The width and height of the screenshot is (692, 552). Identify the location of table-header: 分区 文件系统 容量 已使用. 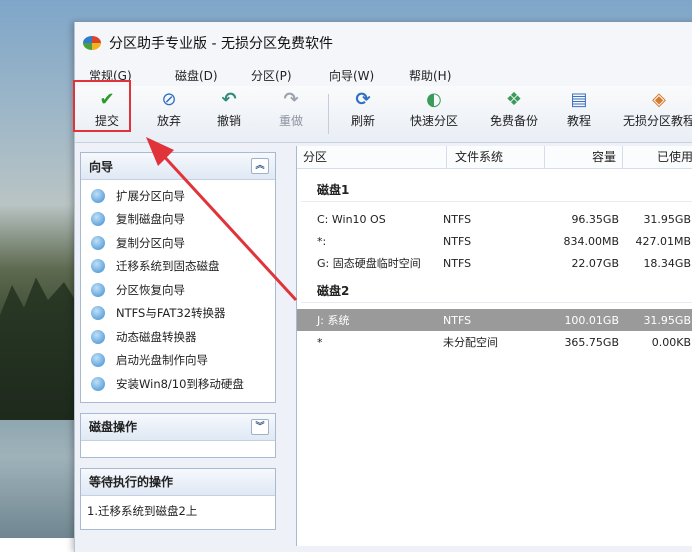
(494, 157).